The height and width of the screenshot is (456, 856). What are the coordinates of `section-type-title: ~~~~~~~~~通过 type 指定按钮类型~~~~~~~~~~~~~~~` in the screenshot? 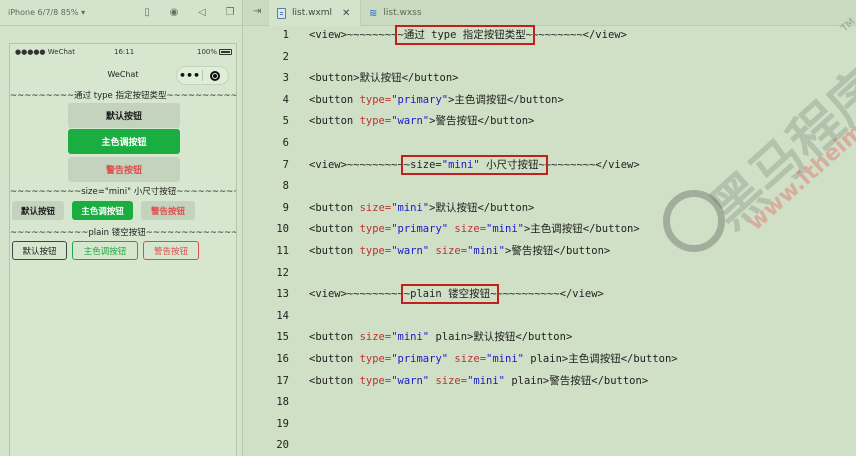 It's located at (123, 96).